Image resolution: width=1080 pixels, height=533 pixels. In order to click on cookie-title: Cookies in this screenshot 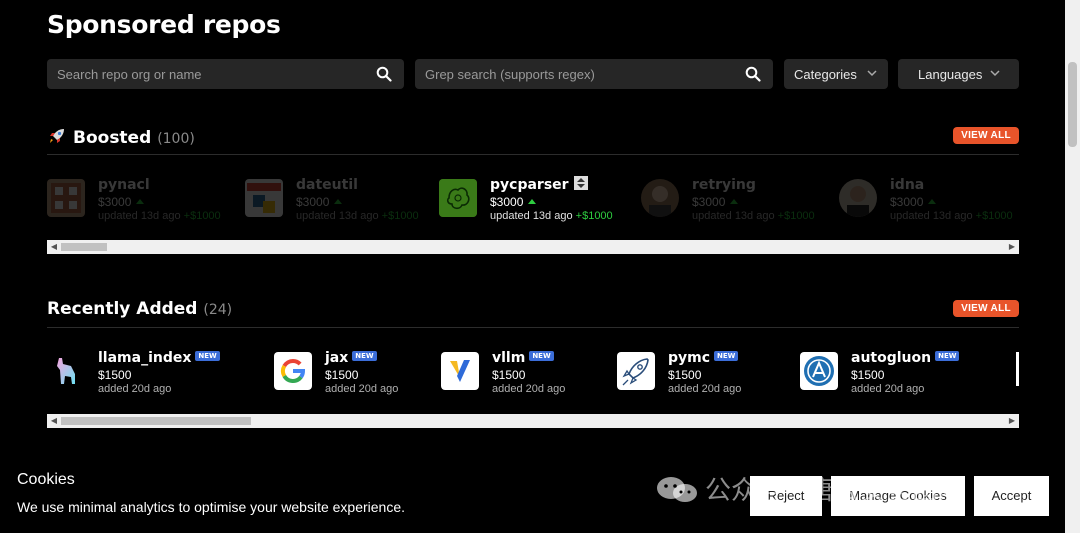, I will do `click(46, 479)`.